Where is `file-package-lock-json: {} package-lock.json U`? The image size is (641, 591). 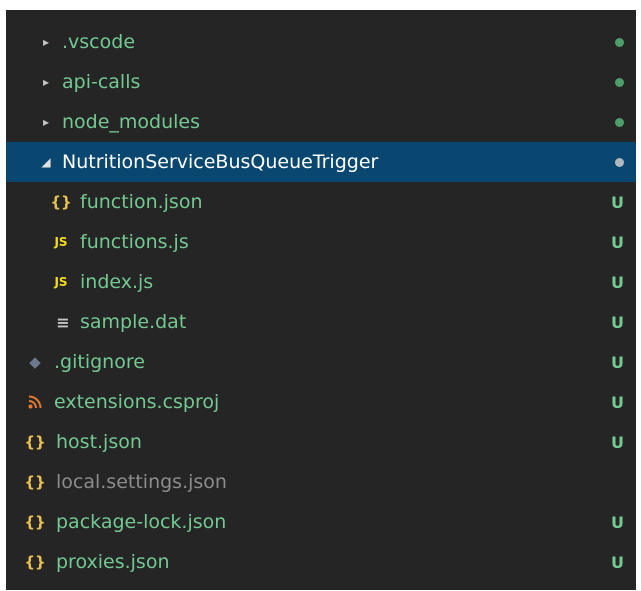 file-package-lock-json: {} package-lock.json U is located at coordinates (321, 522).